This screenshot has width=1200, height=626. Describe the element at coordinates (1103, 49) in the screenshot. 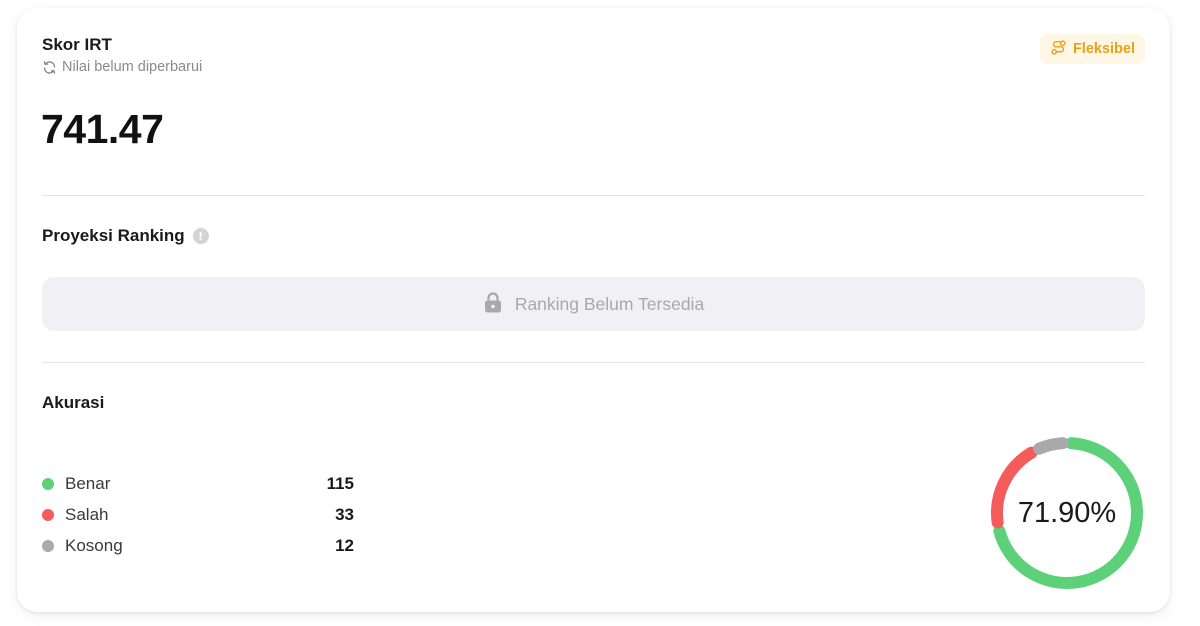

I see `badge-label: Fleksibel` at that location.